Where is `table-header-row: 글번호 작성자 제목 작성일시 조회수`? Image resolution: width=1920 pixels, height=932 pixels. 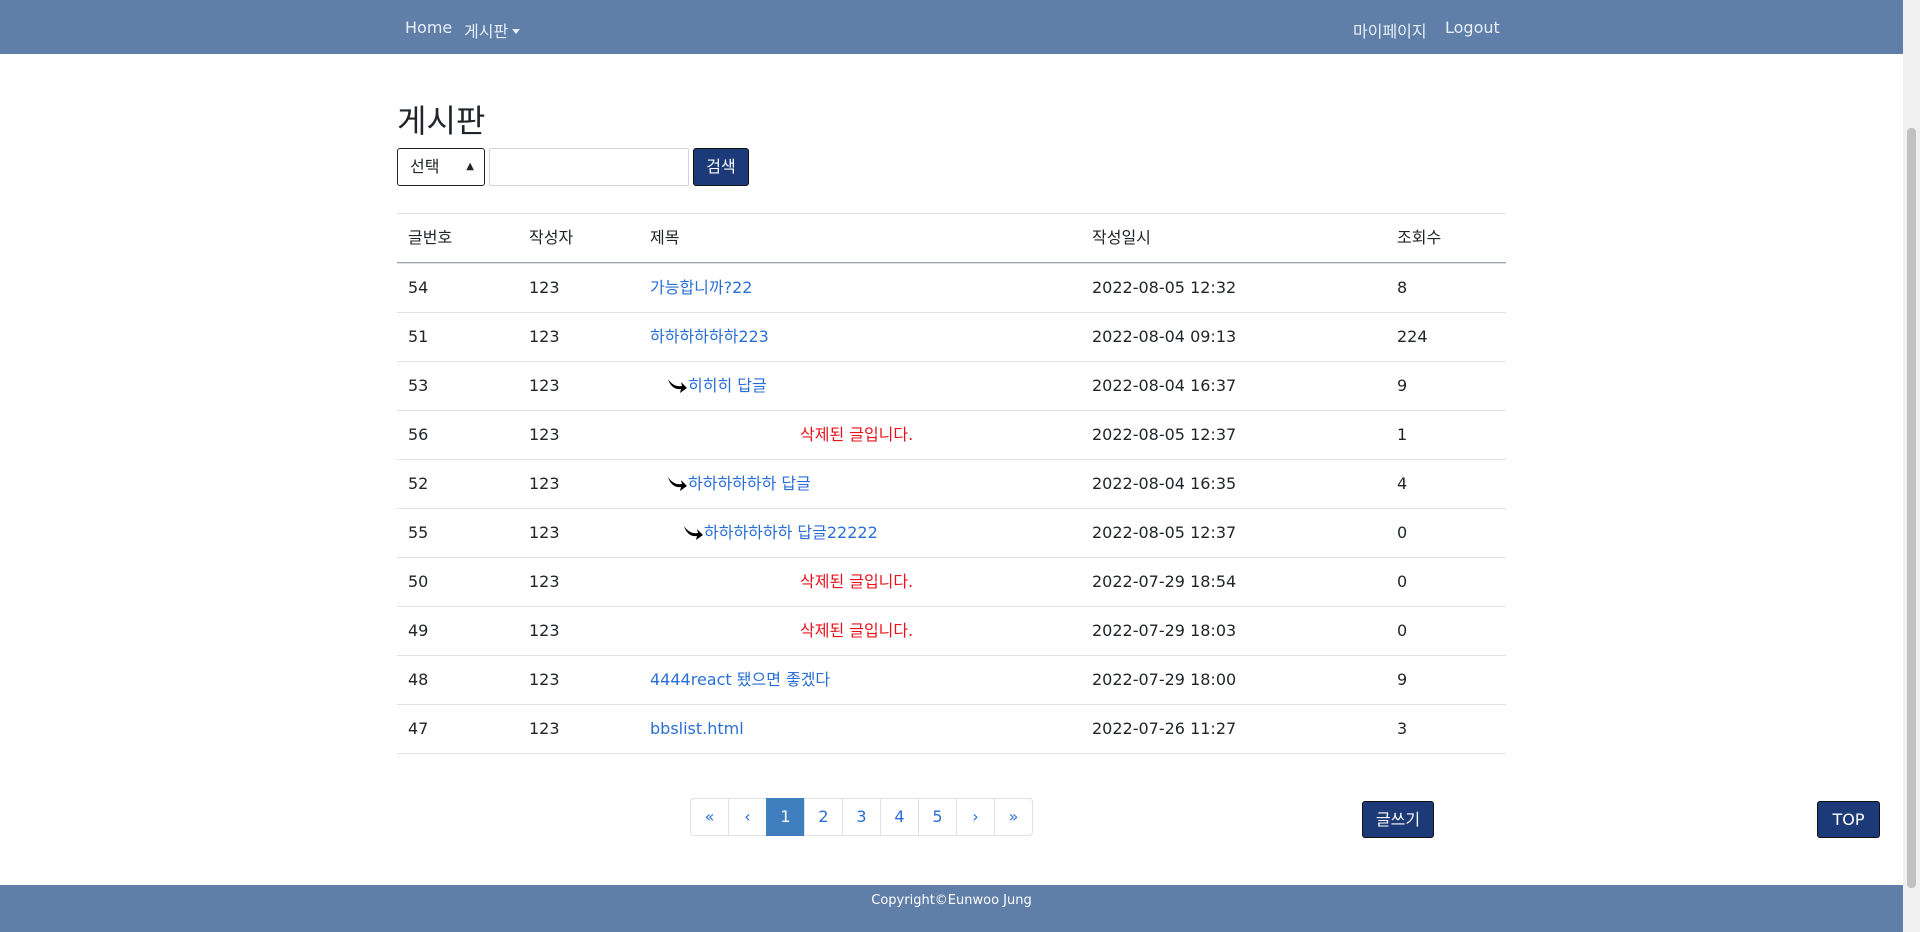
table-header-row: 글번호 작성자 제목 작성일시 조회수 is located at coordinates (951, 238).